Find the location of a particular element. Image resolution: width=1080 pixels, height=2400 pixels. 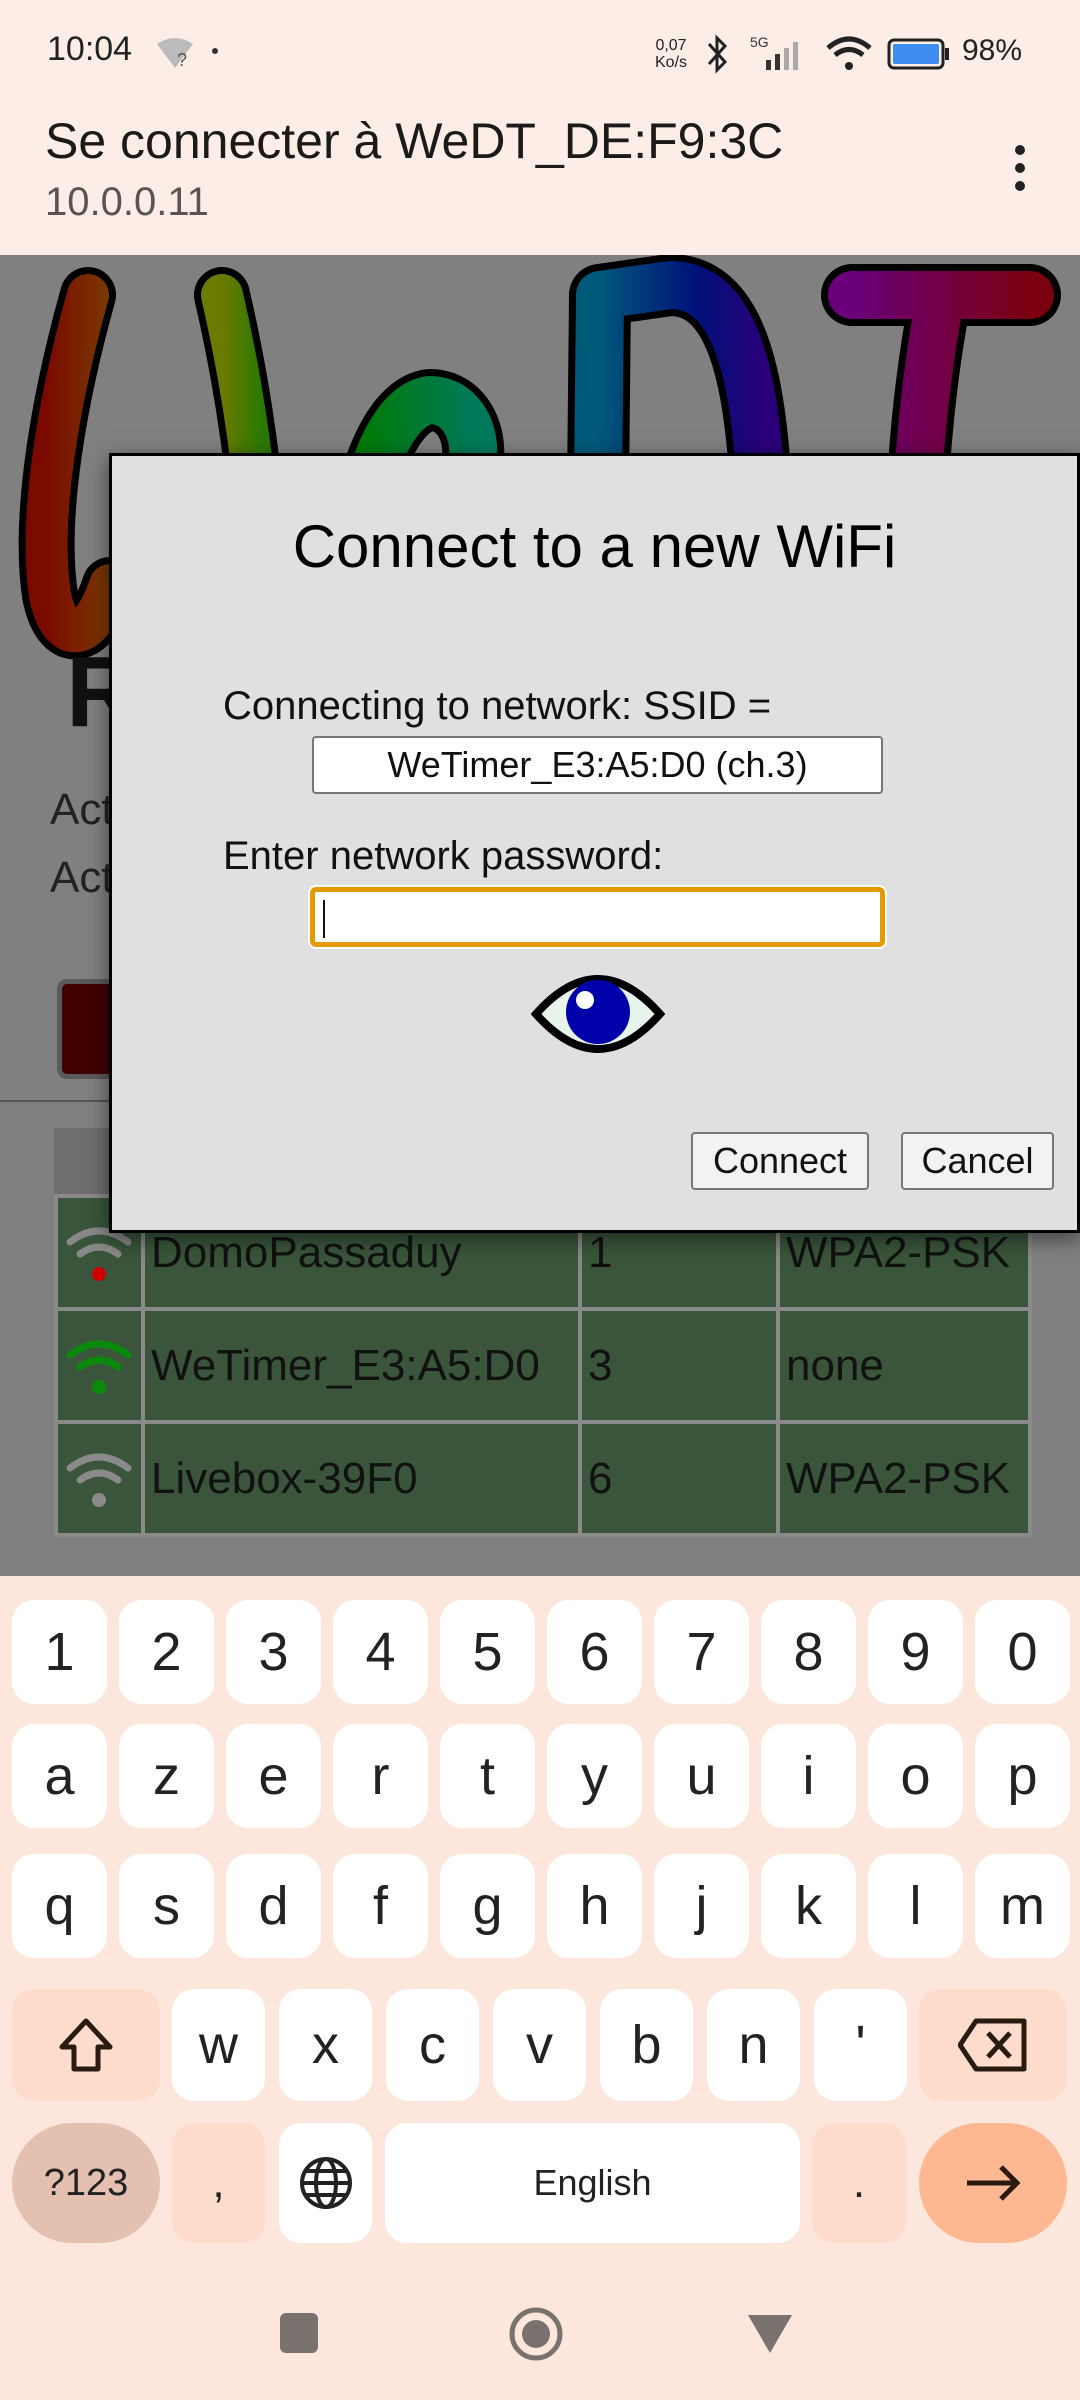

key: i is located at coordinates (808, 1776).